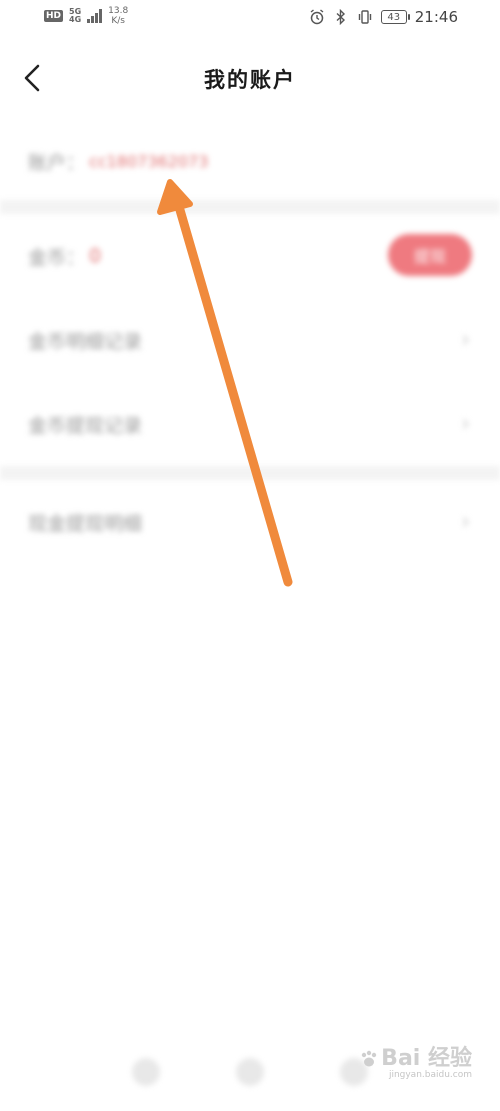 The width and height of the screenshot is (500, 1111). Describe the element at coordinates (317, 17) in the screenshot. I see `alarm-icon` at that location.